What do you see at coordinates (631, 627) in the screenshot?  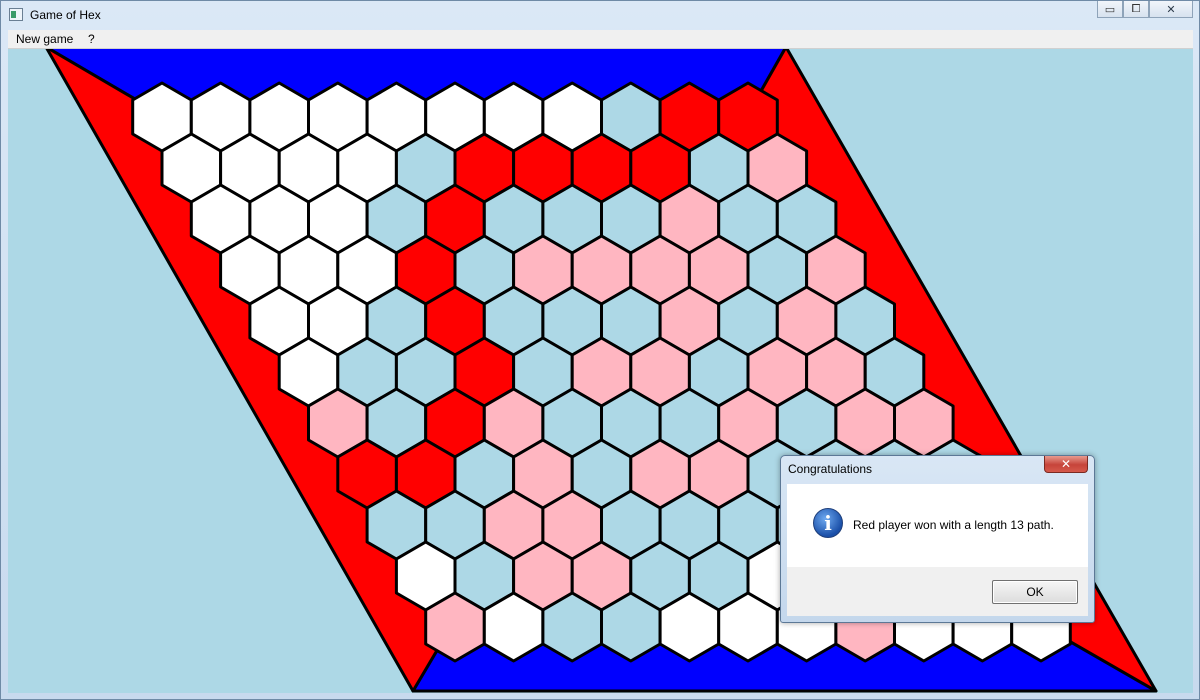 I see `hex-cell-blue-r10c3` at bounding box center [631, 627].